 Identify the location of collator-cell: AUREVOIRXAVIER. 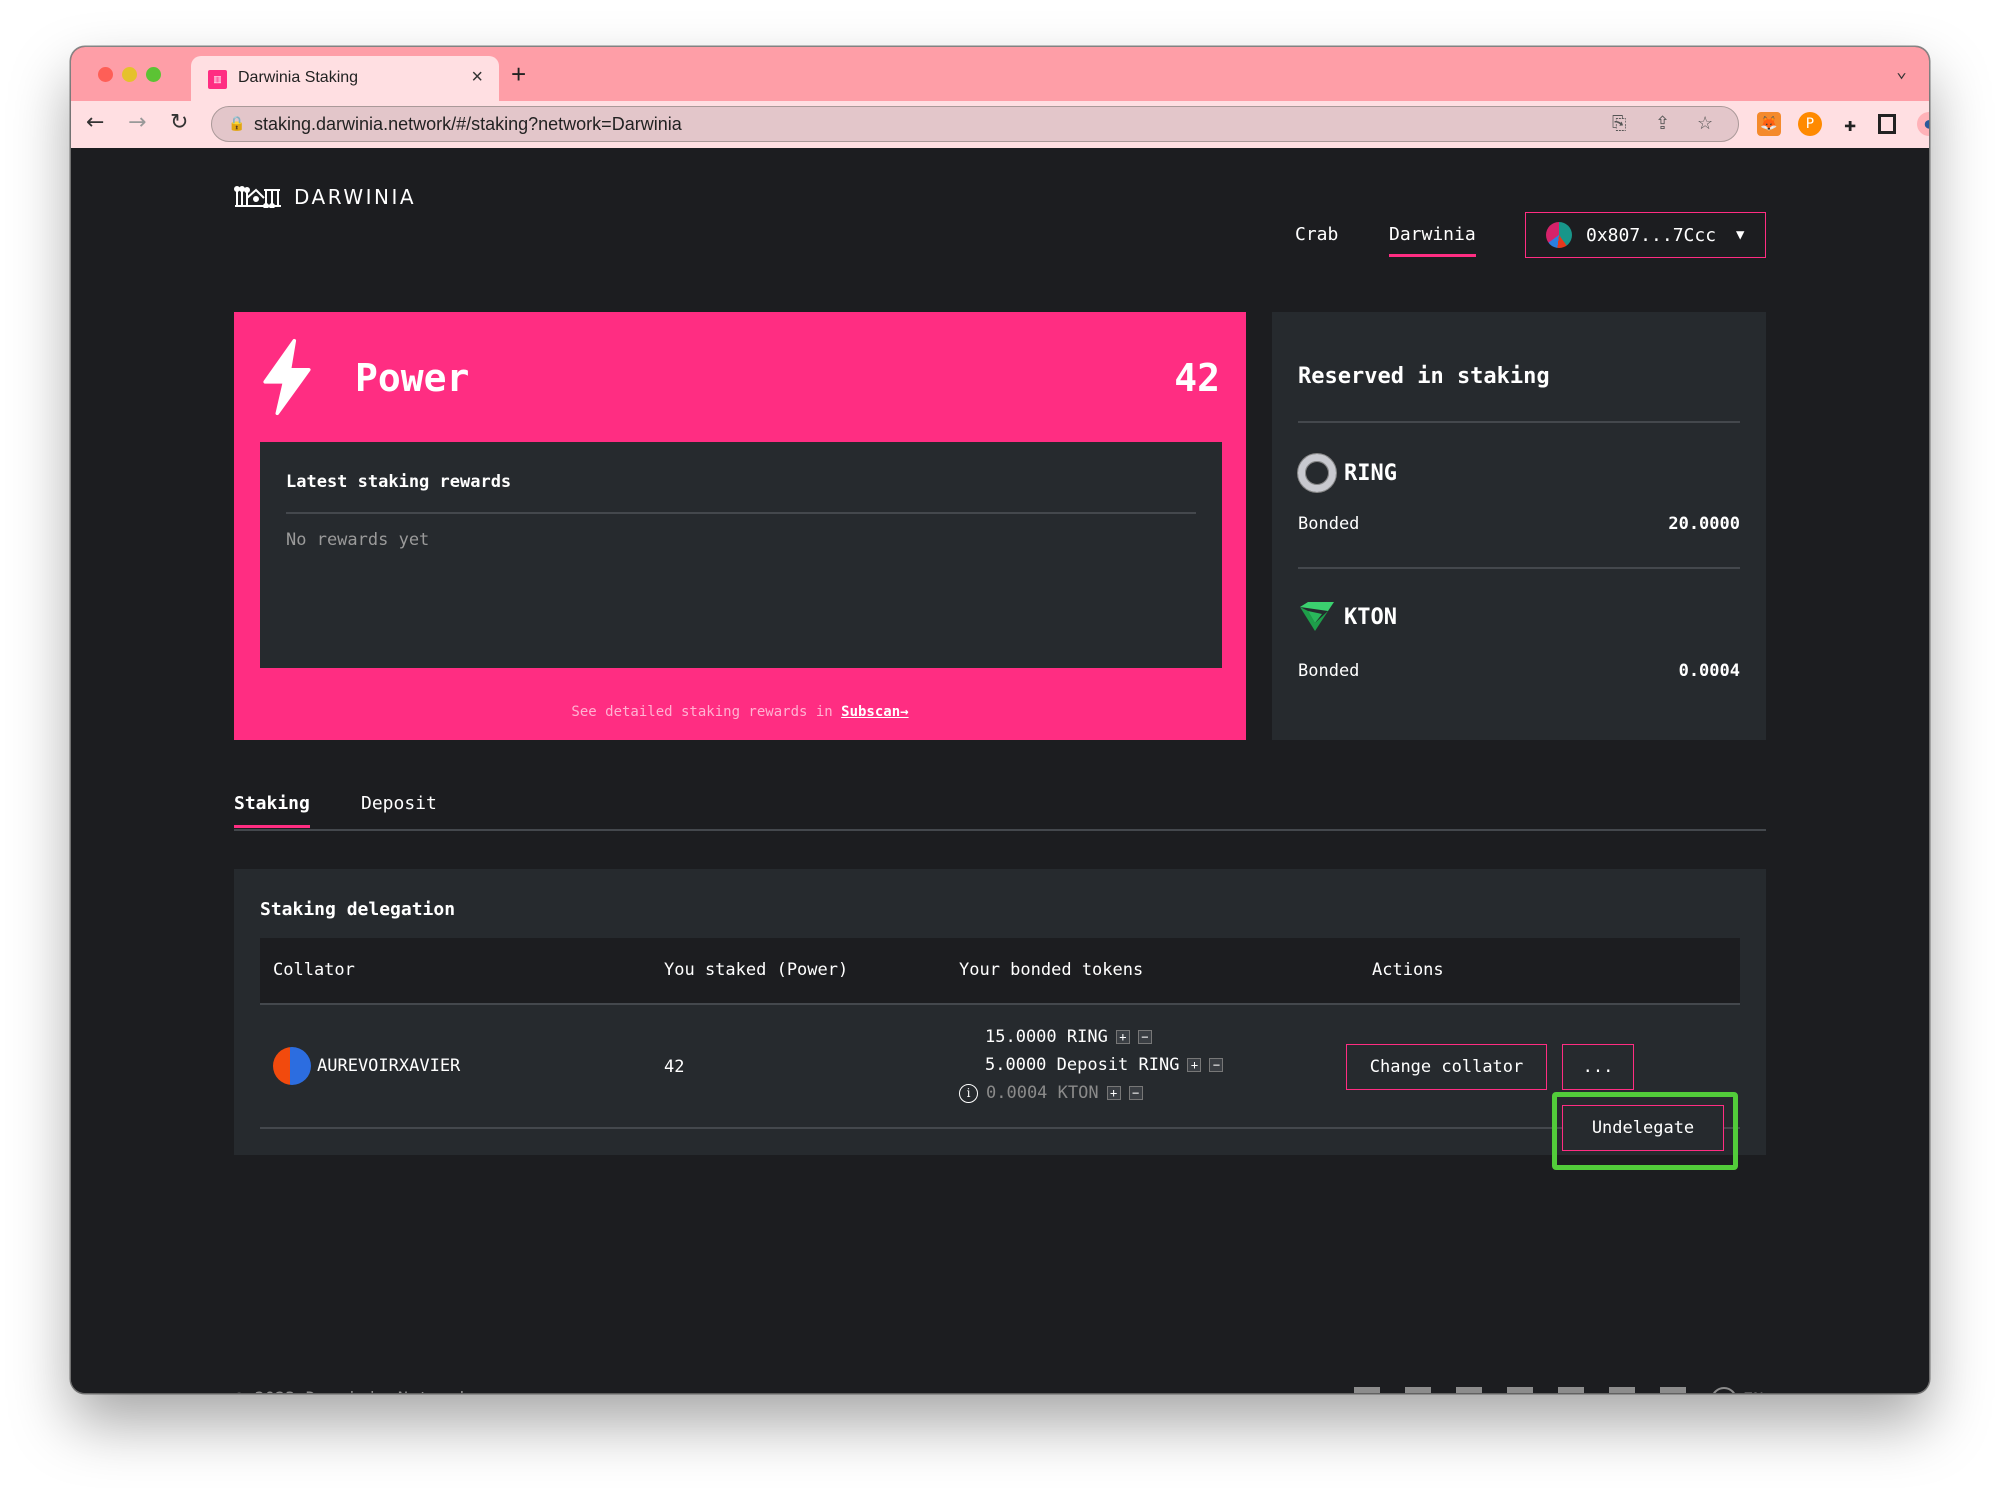
(366, 1066).